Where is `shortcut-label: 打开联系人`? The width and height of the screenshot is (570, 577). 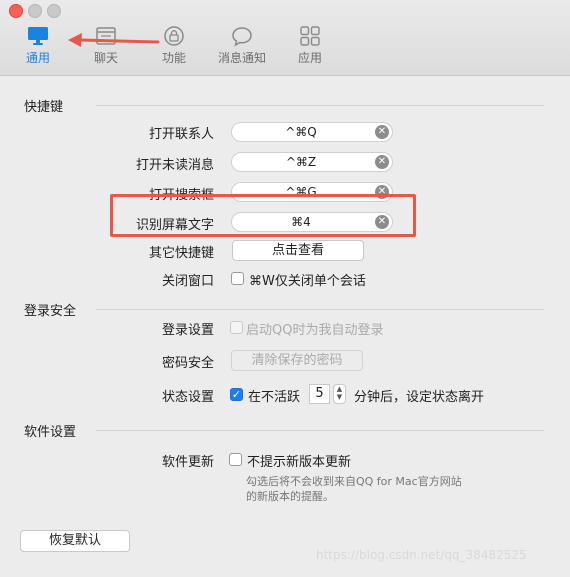 shortcut-label: 打开联系人 is located at coordinates (181, 134).